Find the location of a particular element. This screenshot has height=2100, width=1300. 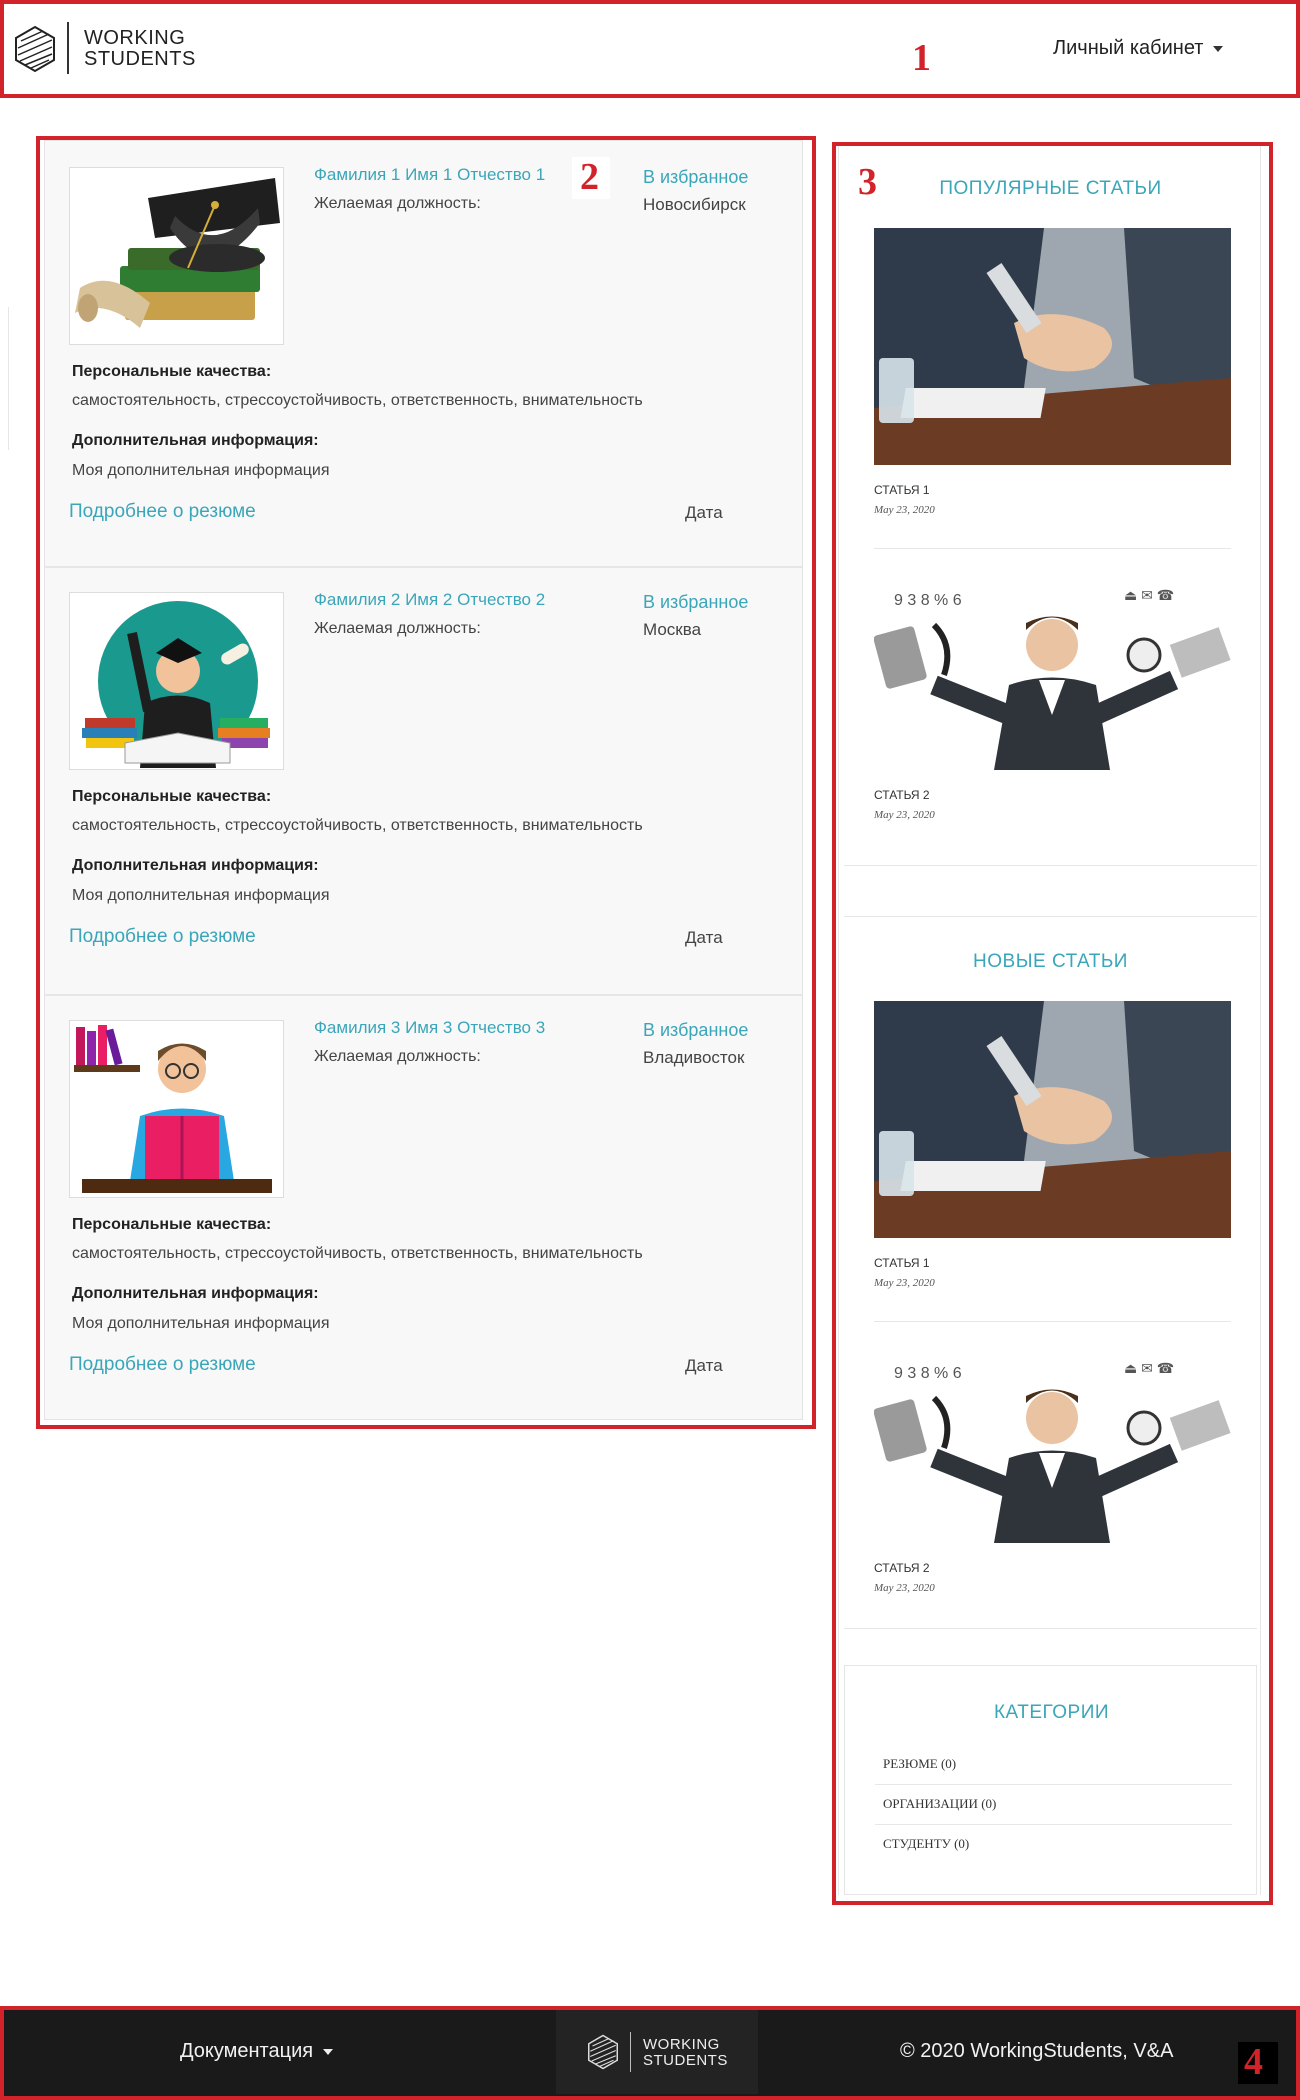

annotation-number-3: 3 is located at coordinates (867, 182).